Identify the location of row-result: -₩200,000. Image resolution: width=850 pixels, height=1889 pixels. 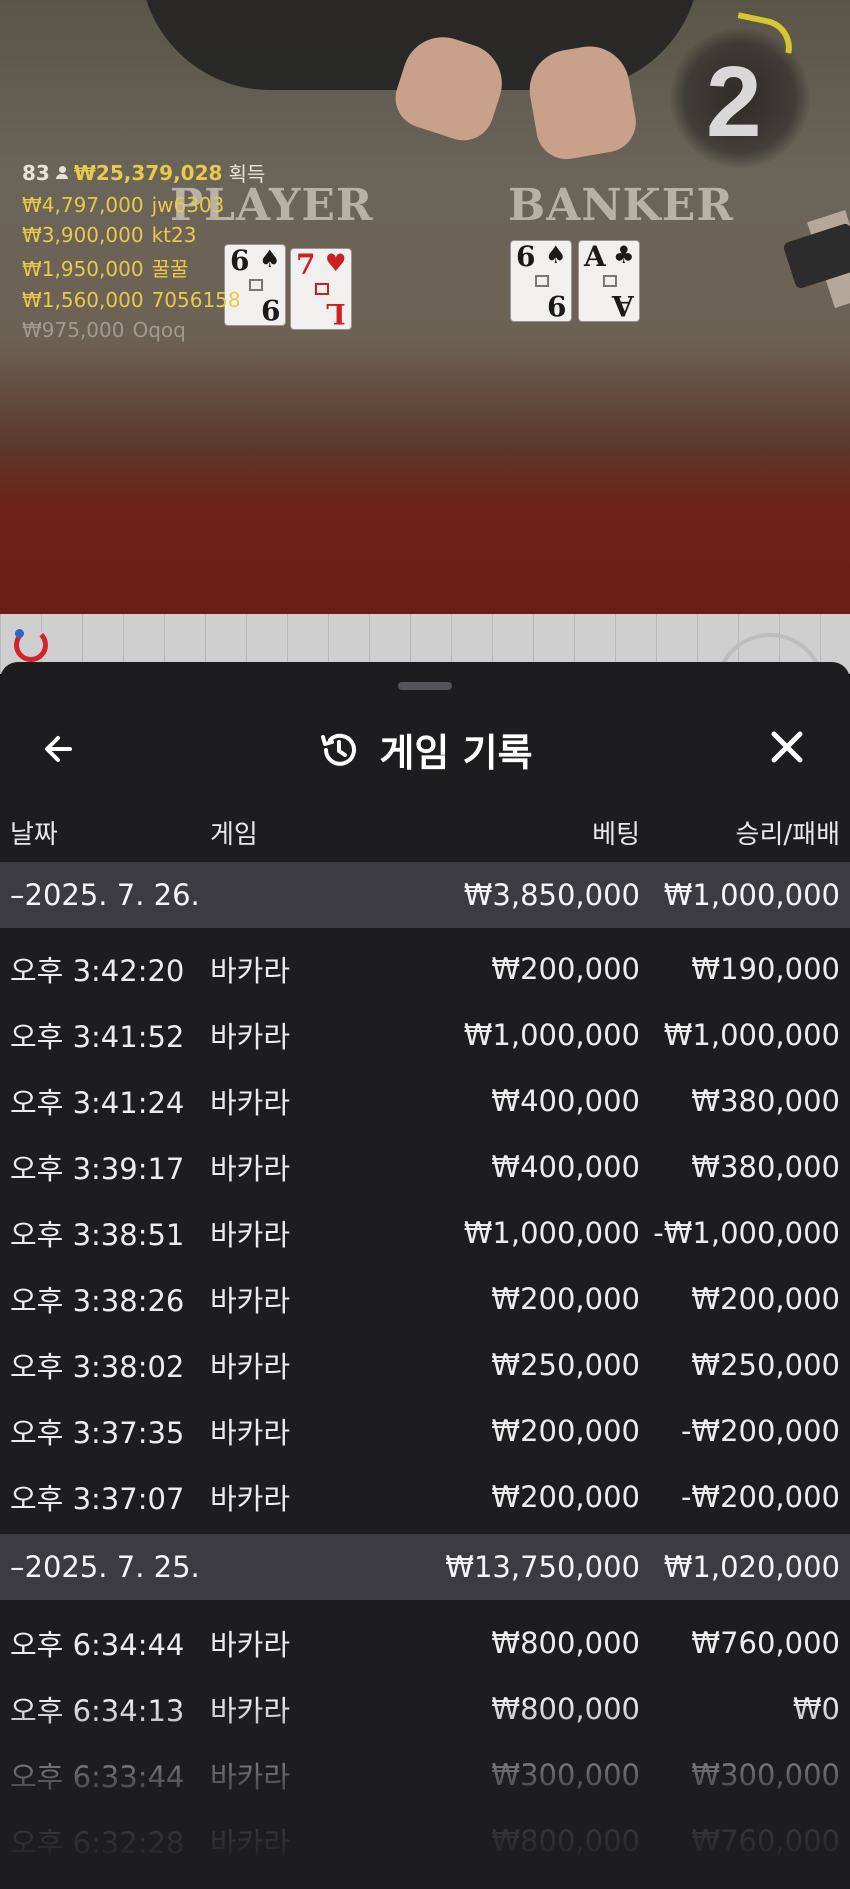
(760, 1431).